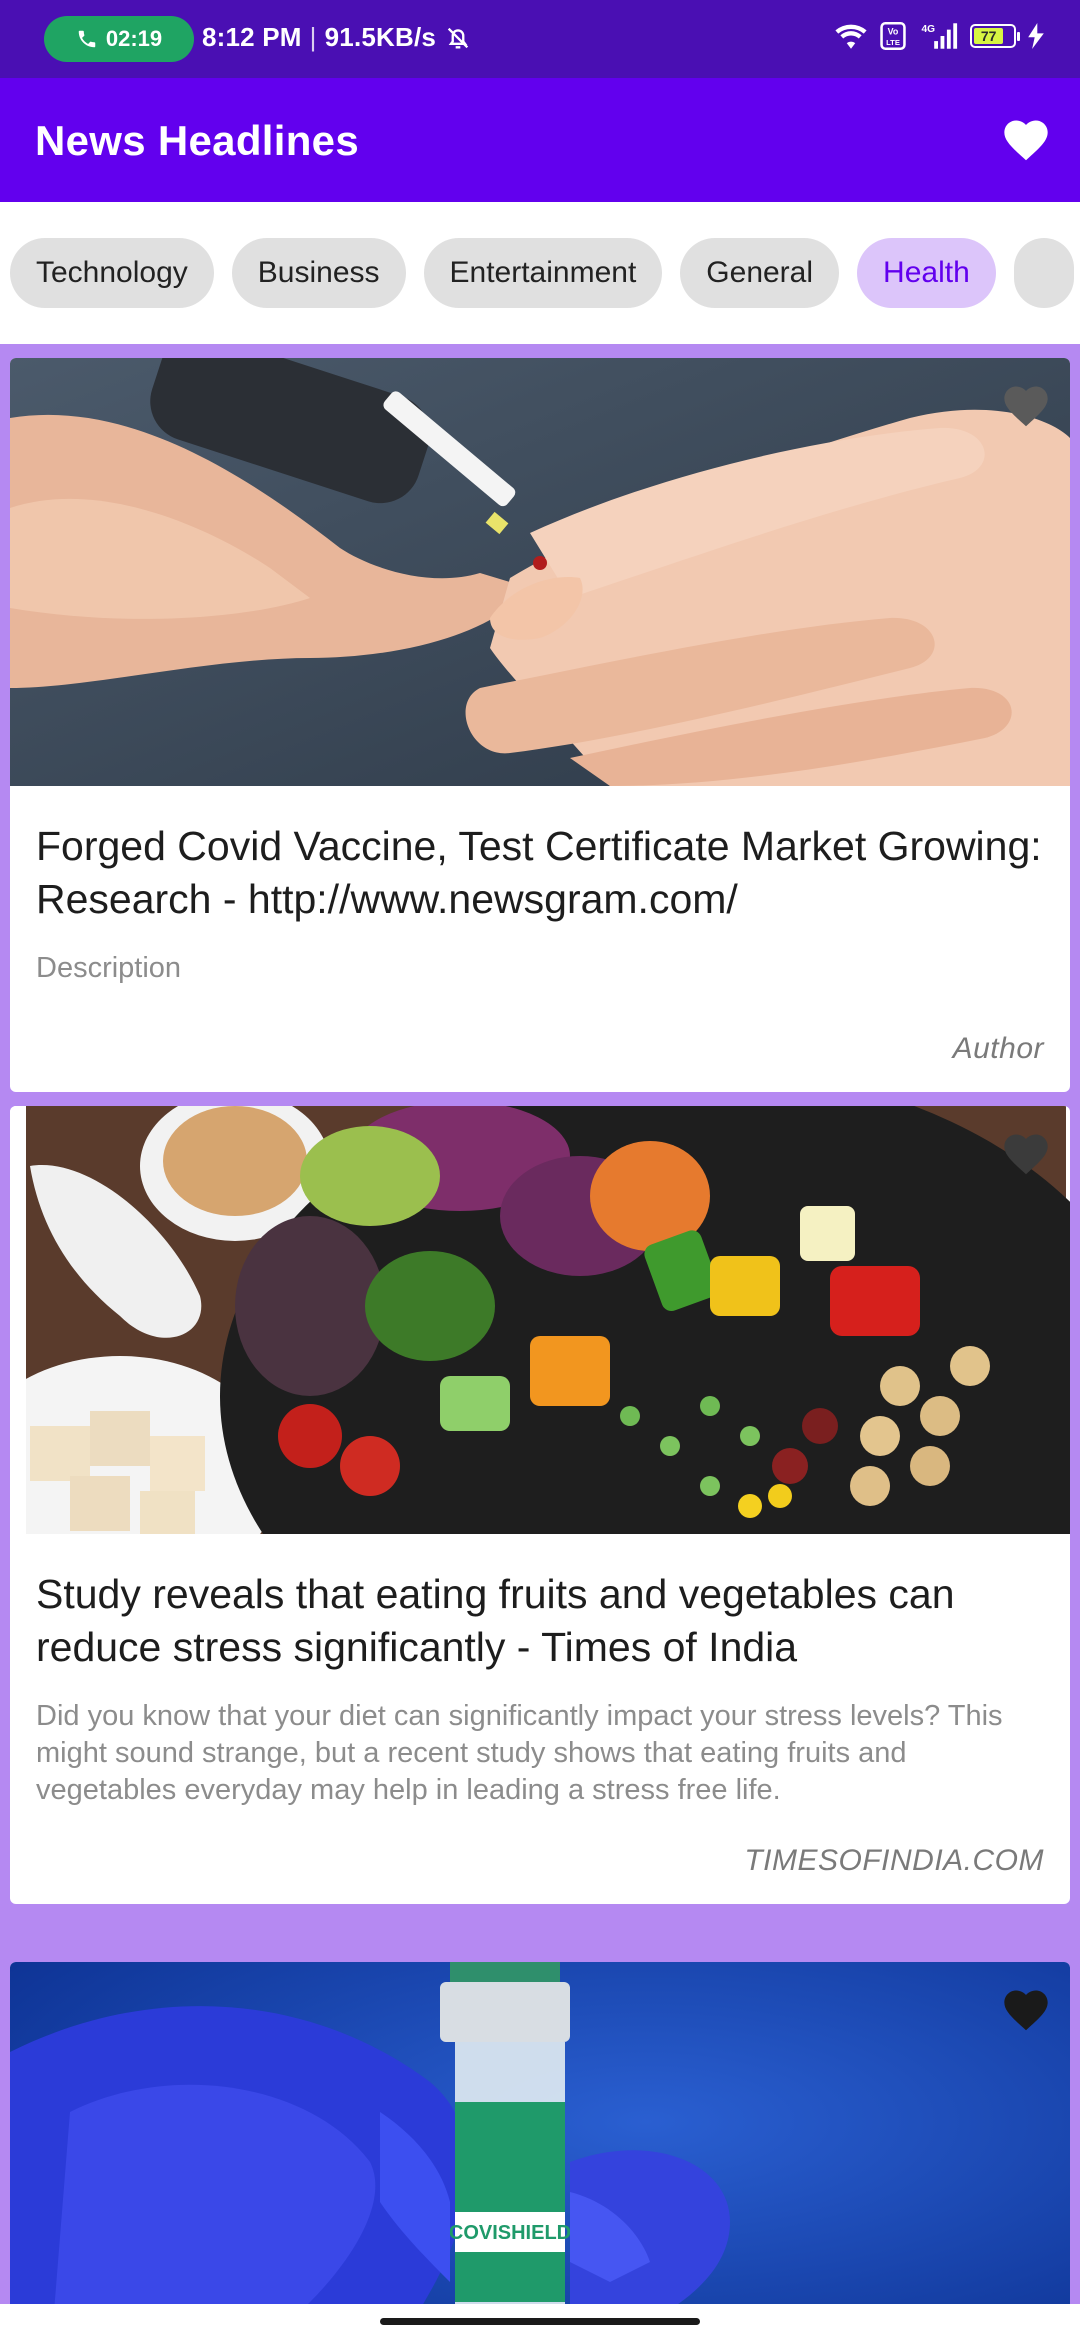  I want to click on article-author: TIMESOFINDIA.COM, so click(894, 1860).